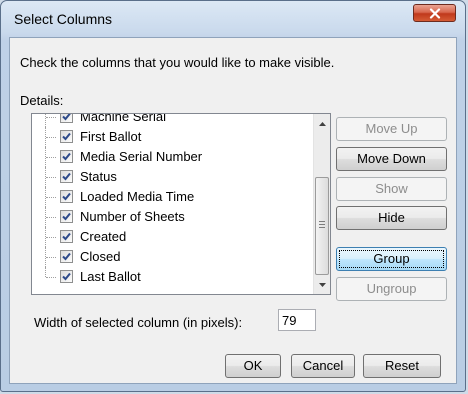 The image size is (468, 394). Describe the element at coordinates (297, 320) in the screenshot. I see `column-width-input` at that location.